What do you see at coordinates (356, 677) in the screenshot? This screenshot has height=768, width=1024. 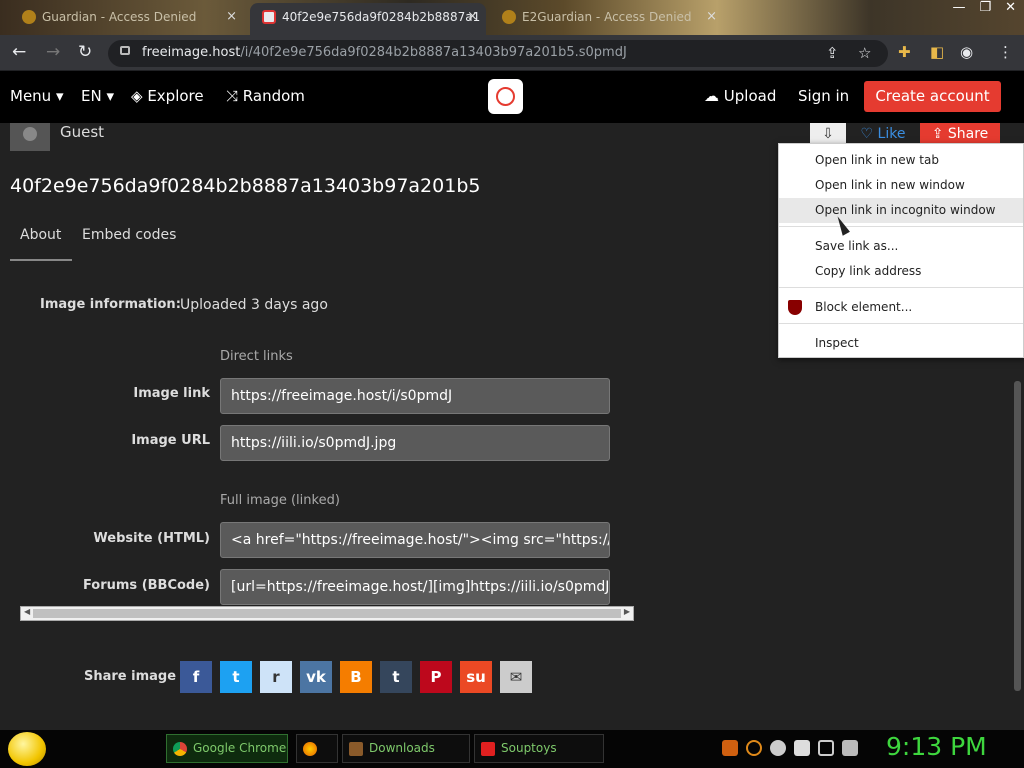 I see `share-blogger-button: B` at bounding box center [356, 677].